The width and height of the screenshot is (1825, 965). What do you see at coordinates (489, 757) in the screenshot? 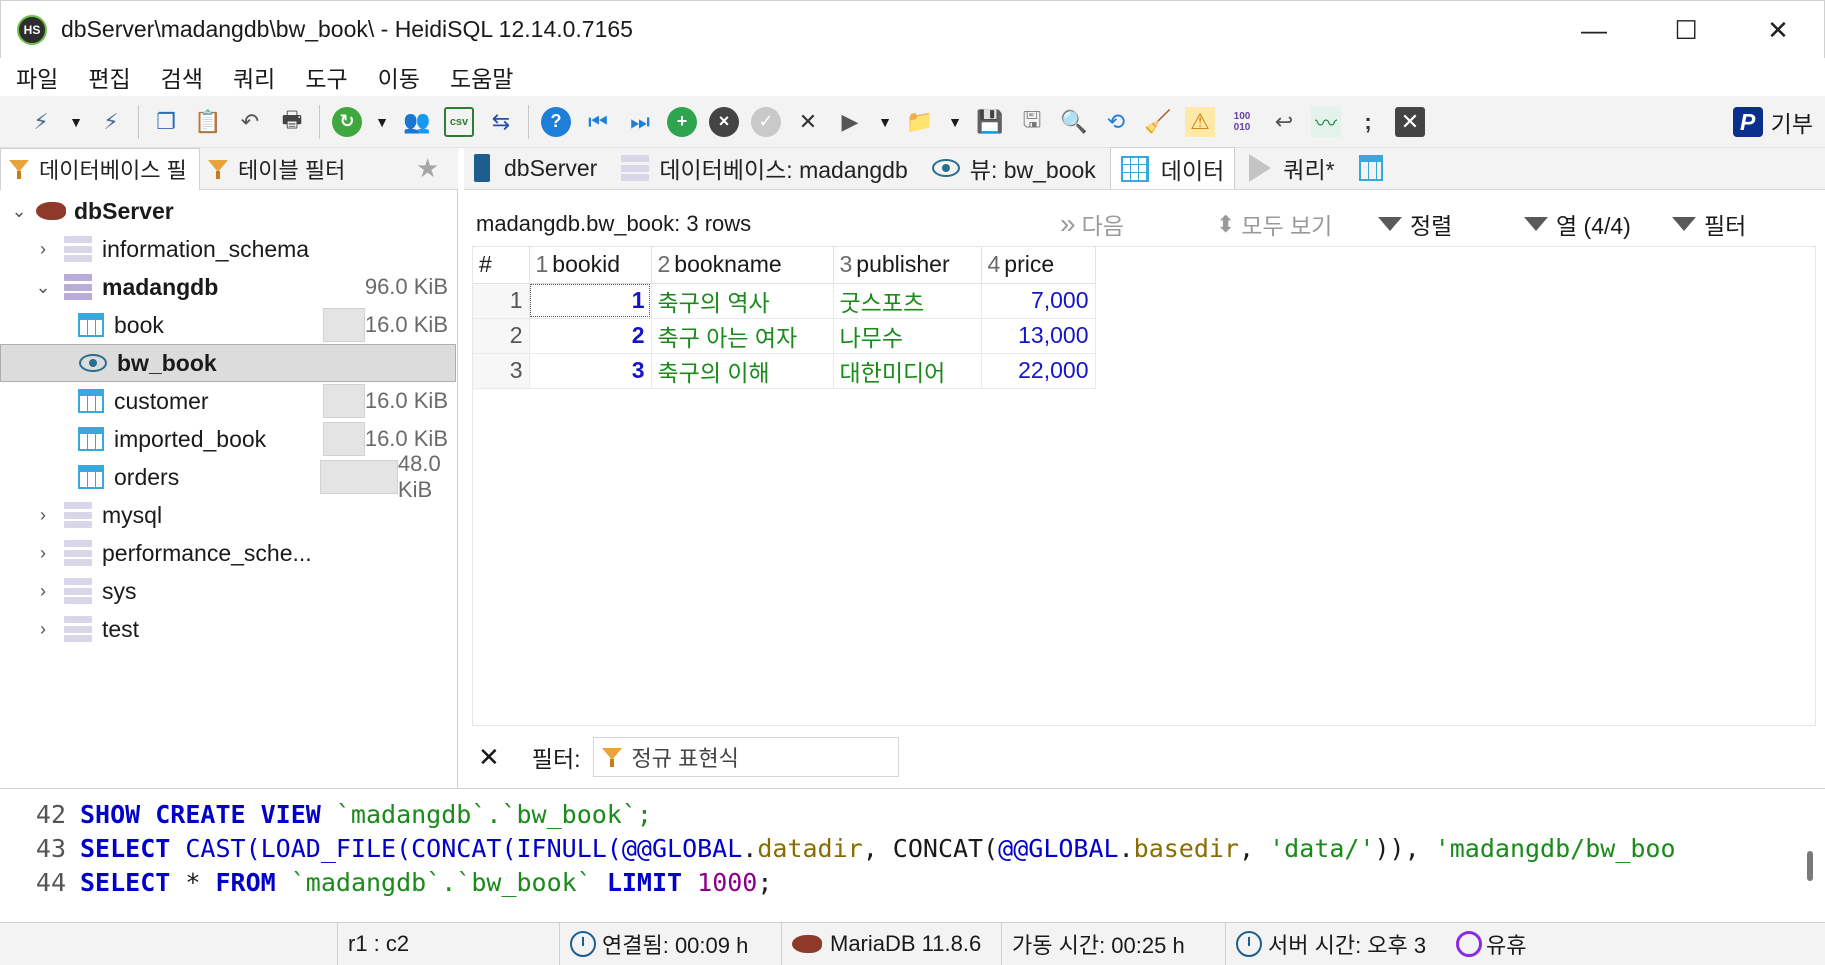
I see `close-filter-icon: ✕` at bounding box center [489, 757].